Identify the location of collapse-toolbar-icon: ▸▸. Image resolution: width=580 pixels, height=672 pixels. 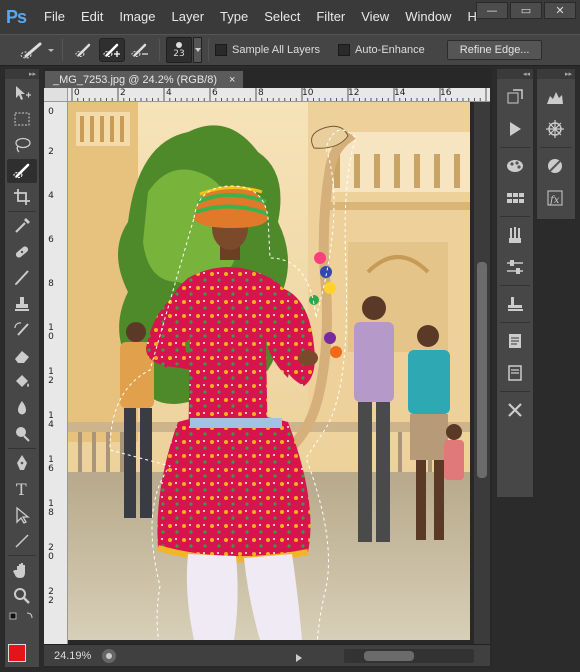
(22, 74).